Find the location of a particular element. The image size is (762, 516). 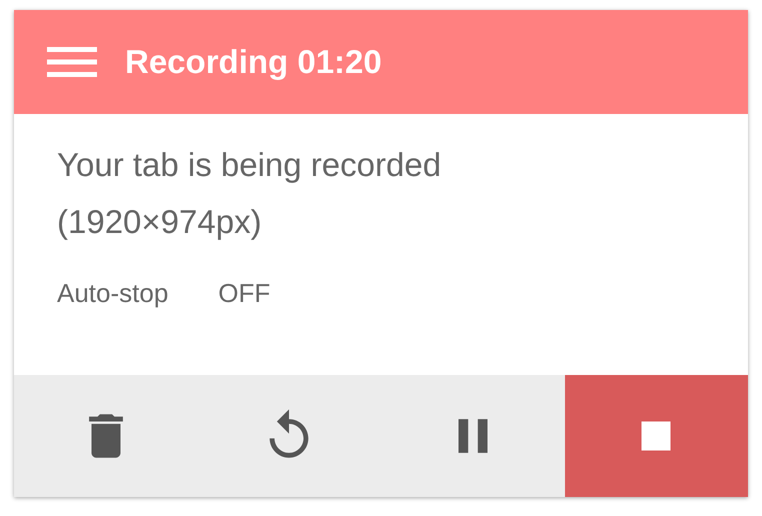

auto-stop-value: OFF is located at coordinates (244, 293).